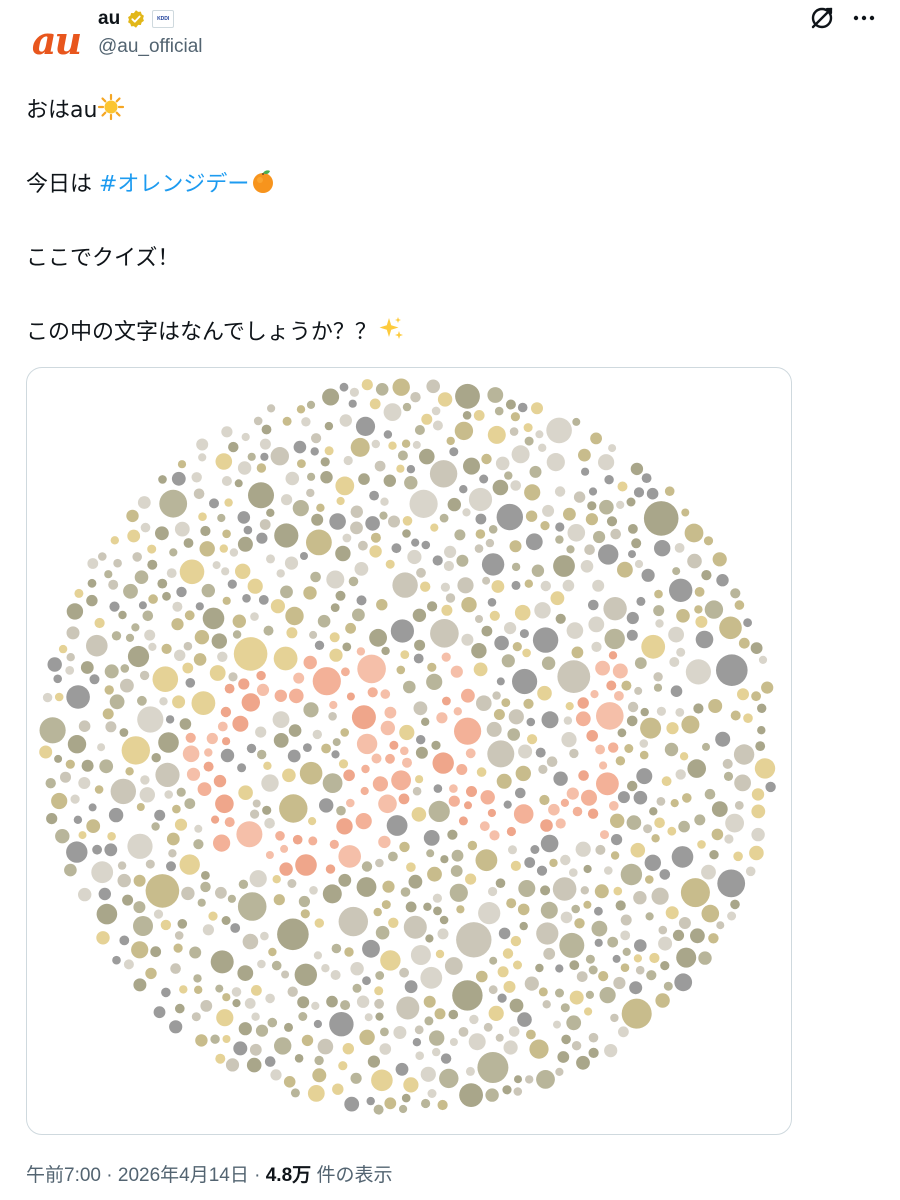  I want to click on display-name: au, so click(109, 19).